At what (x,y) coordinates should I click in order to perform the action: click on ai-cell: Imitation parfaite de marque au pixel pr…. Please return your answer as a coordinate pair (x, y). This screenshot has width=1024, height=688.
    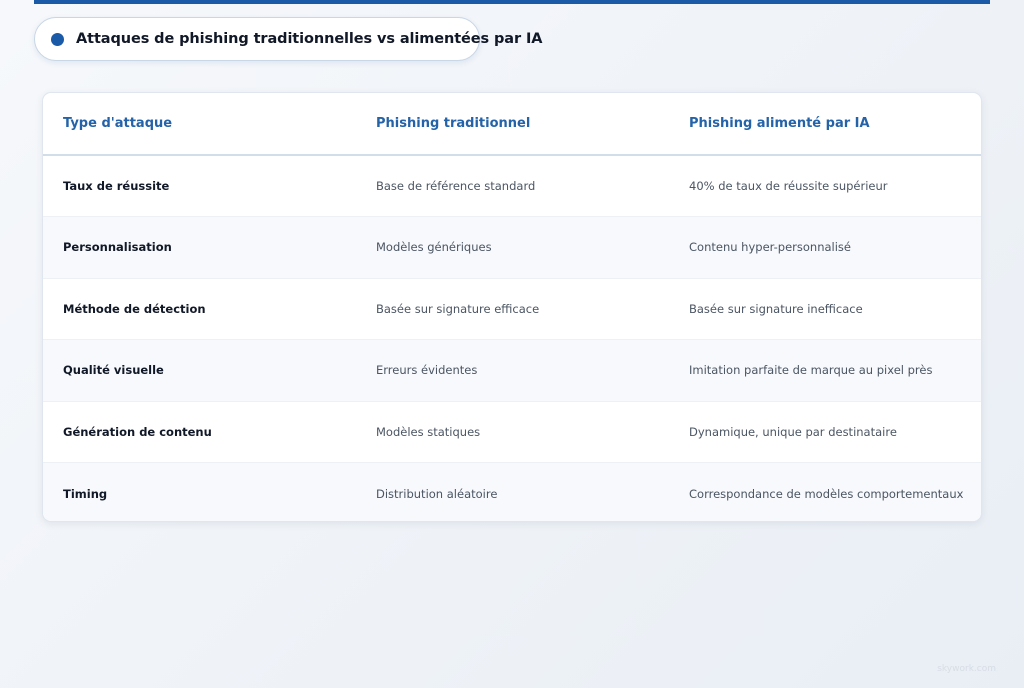
    Looking at the image, I should click on (811, 370).